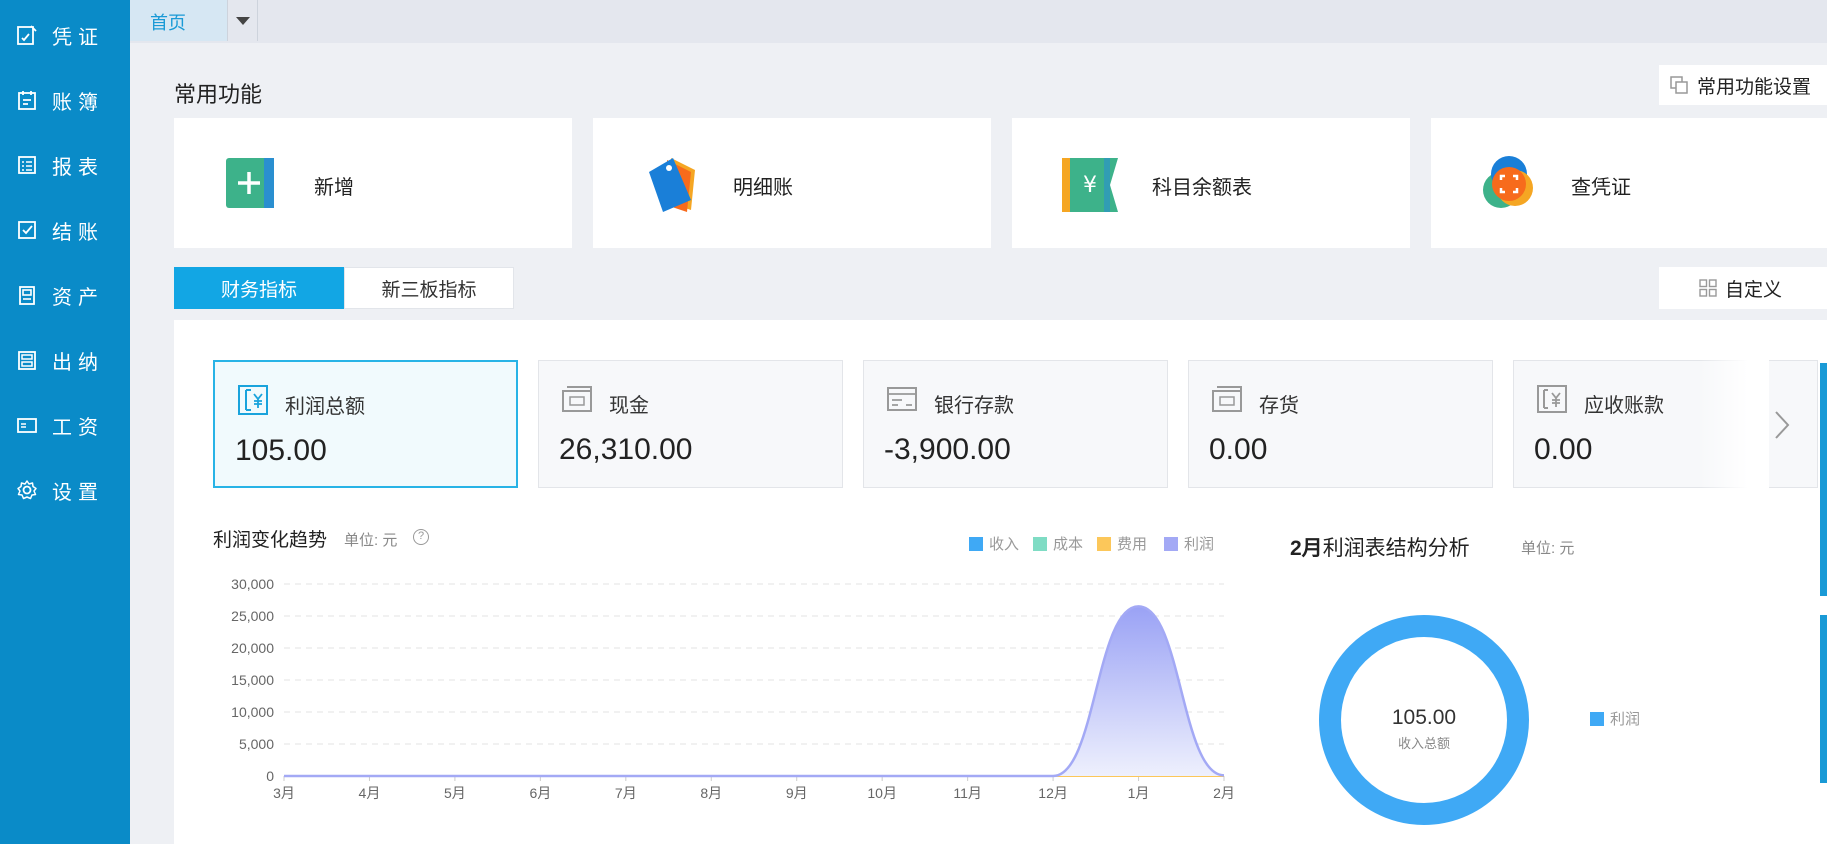 The image size is (1827, 844). Describe the element at coordinates (626, 449) in the screenshot. I see `metric-value: 26,310.00` at that location.